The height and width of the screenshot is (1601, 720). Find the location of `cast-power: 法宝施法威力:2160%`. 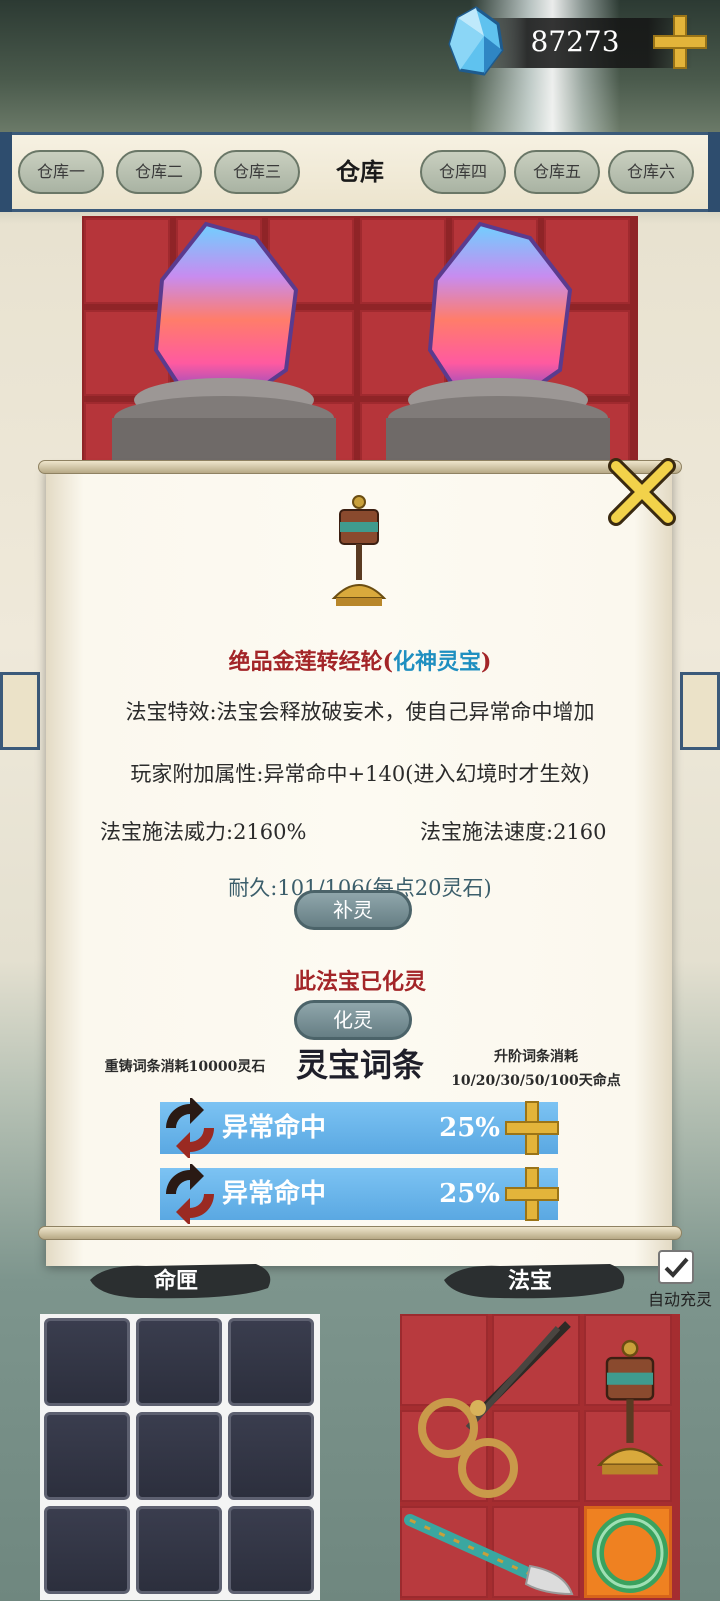

cast-power: 法宝施法威力:2160% is located at coordinates (203, 832).